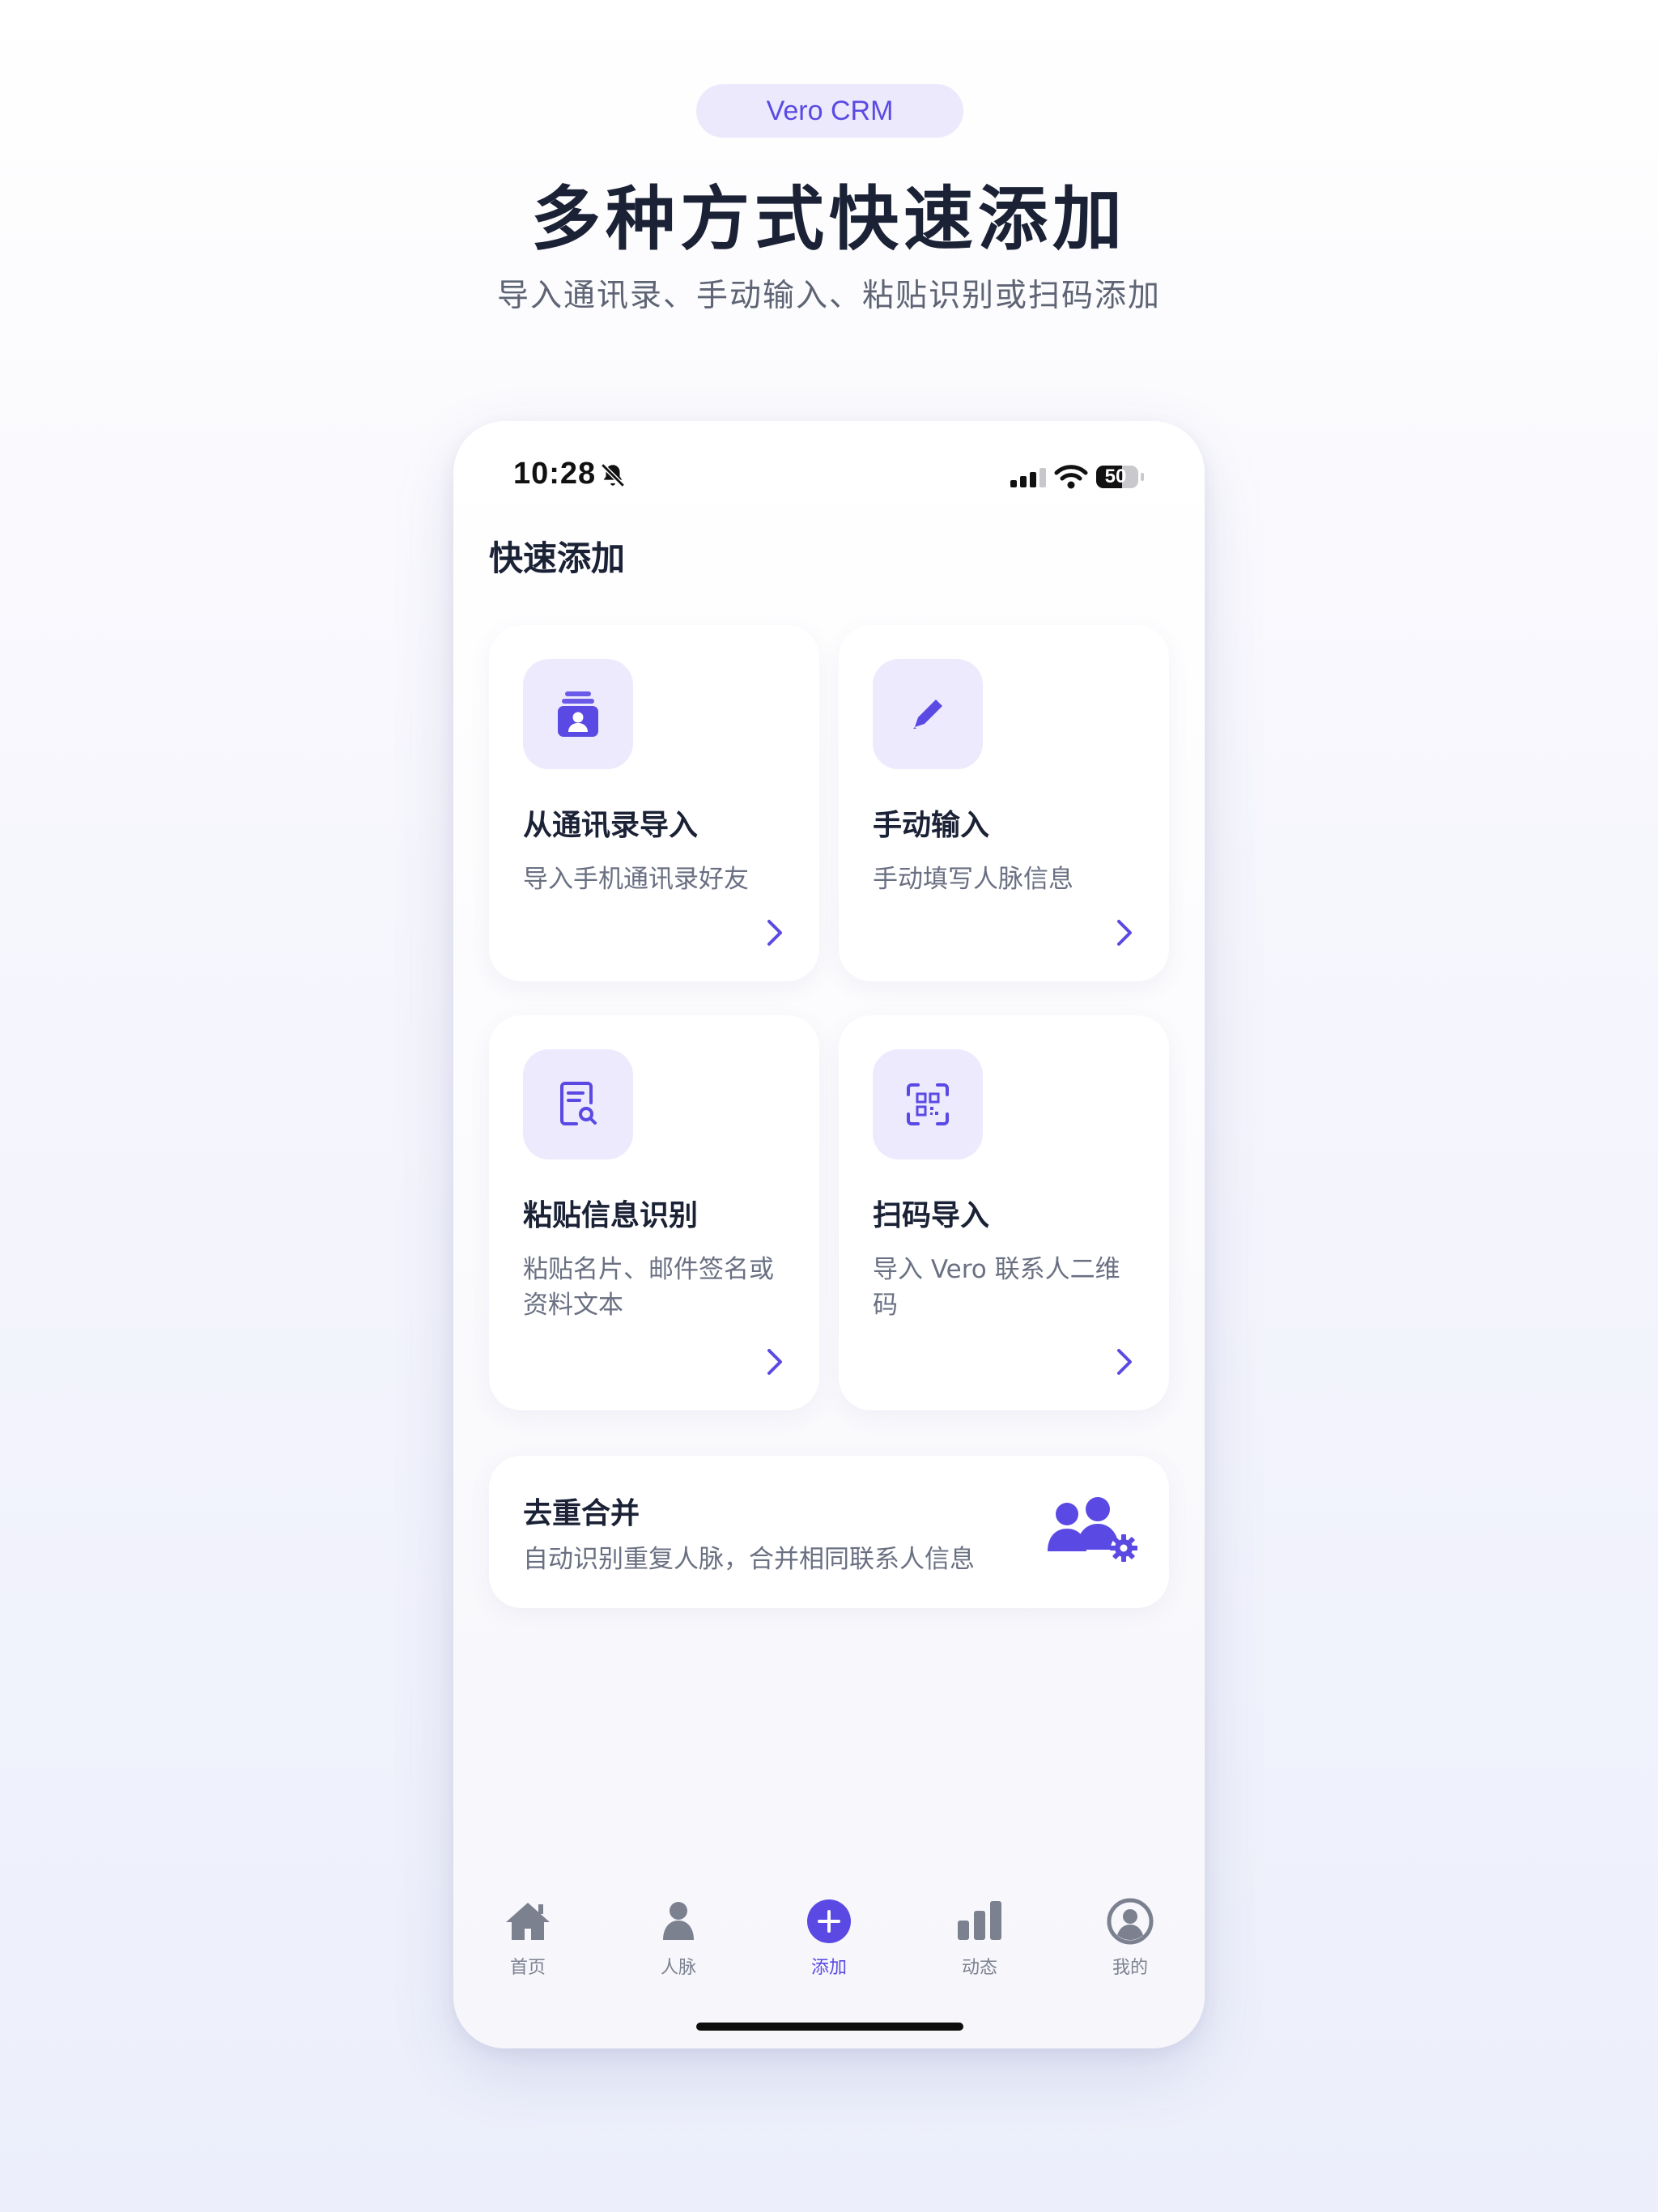  I want to click on paste-recognize-card: 粘贴信息识别 粘贴名片、邮件签名或资料文本, so click(654, 1213).